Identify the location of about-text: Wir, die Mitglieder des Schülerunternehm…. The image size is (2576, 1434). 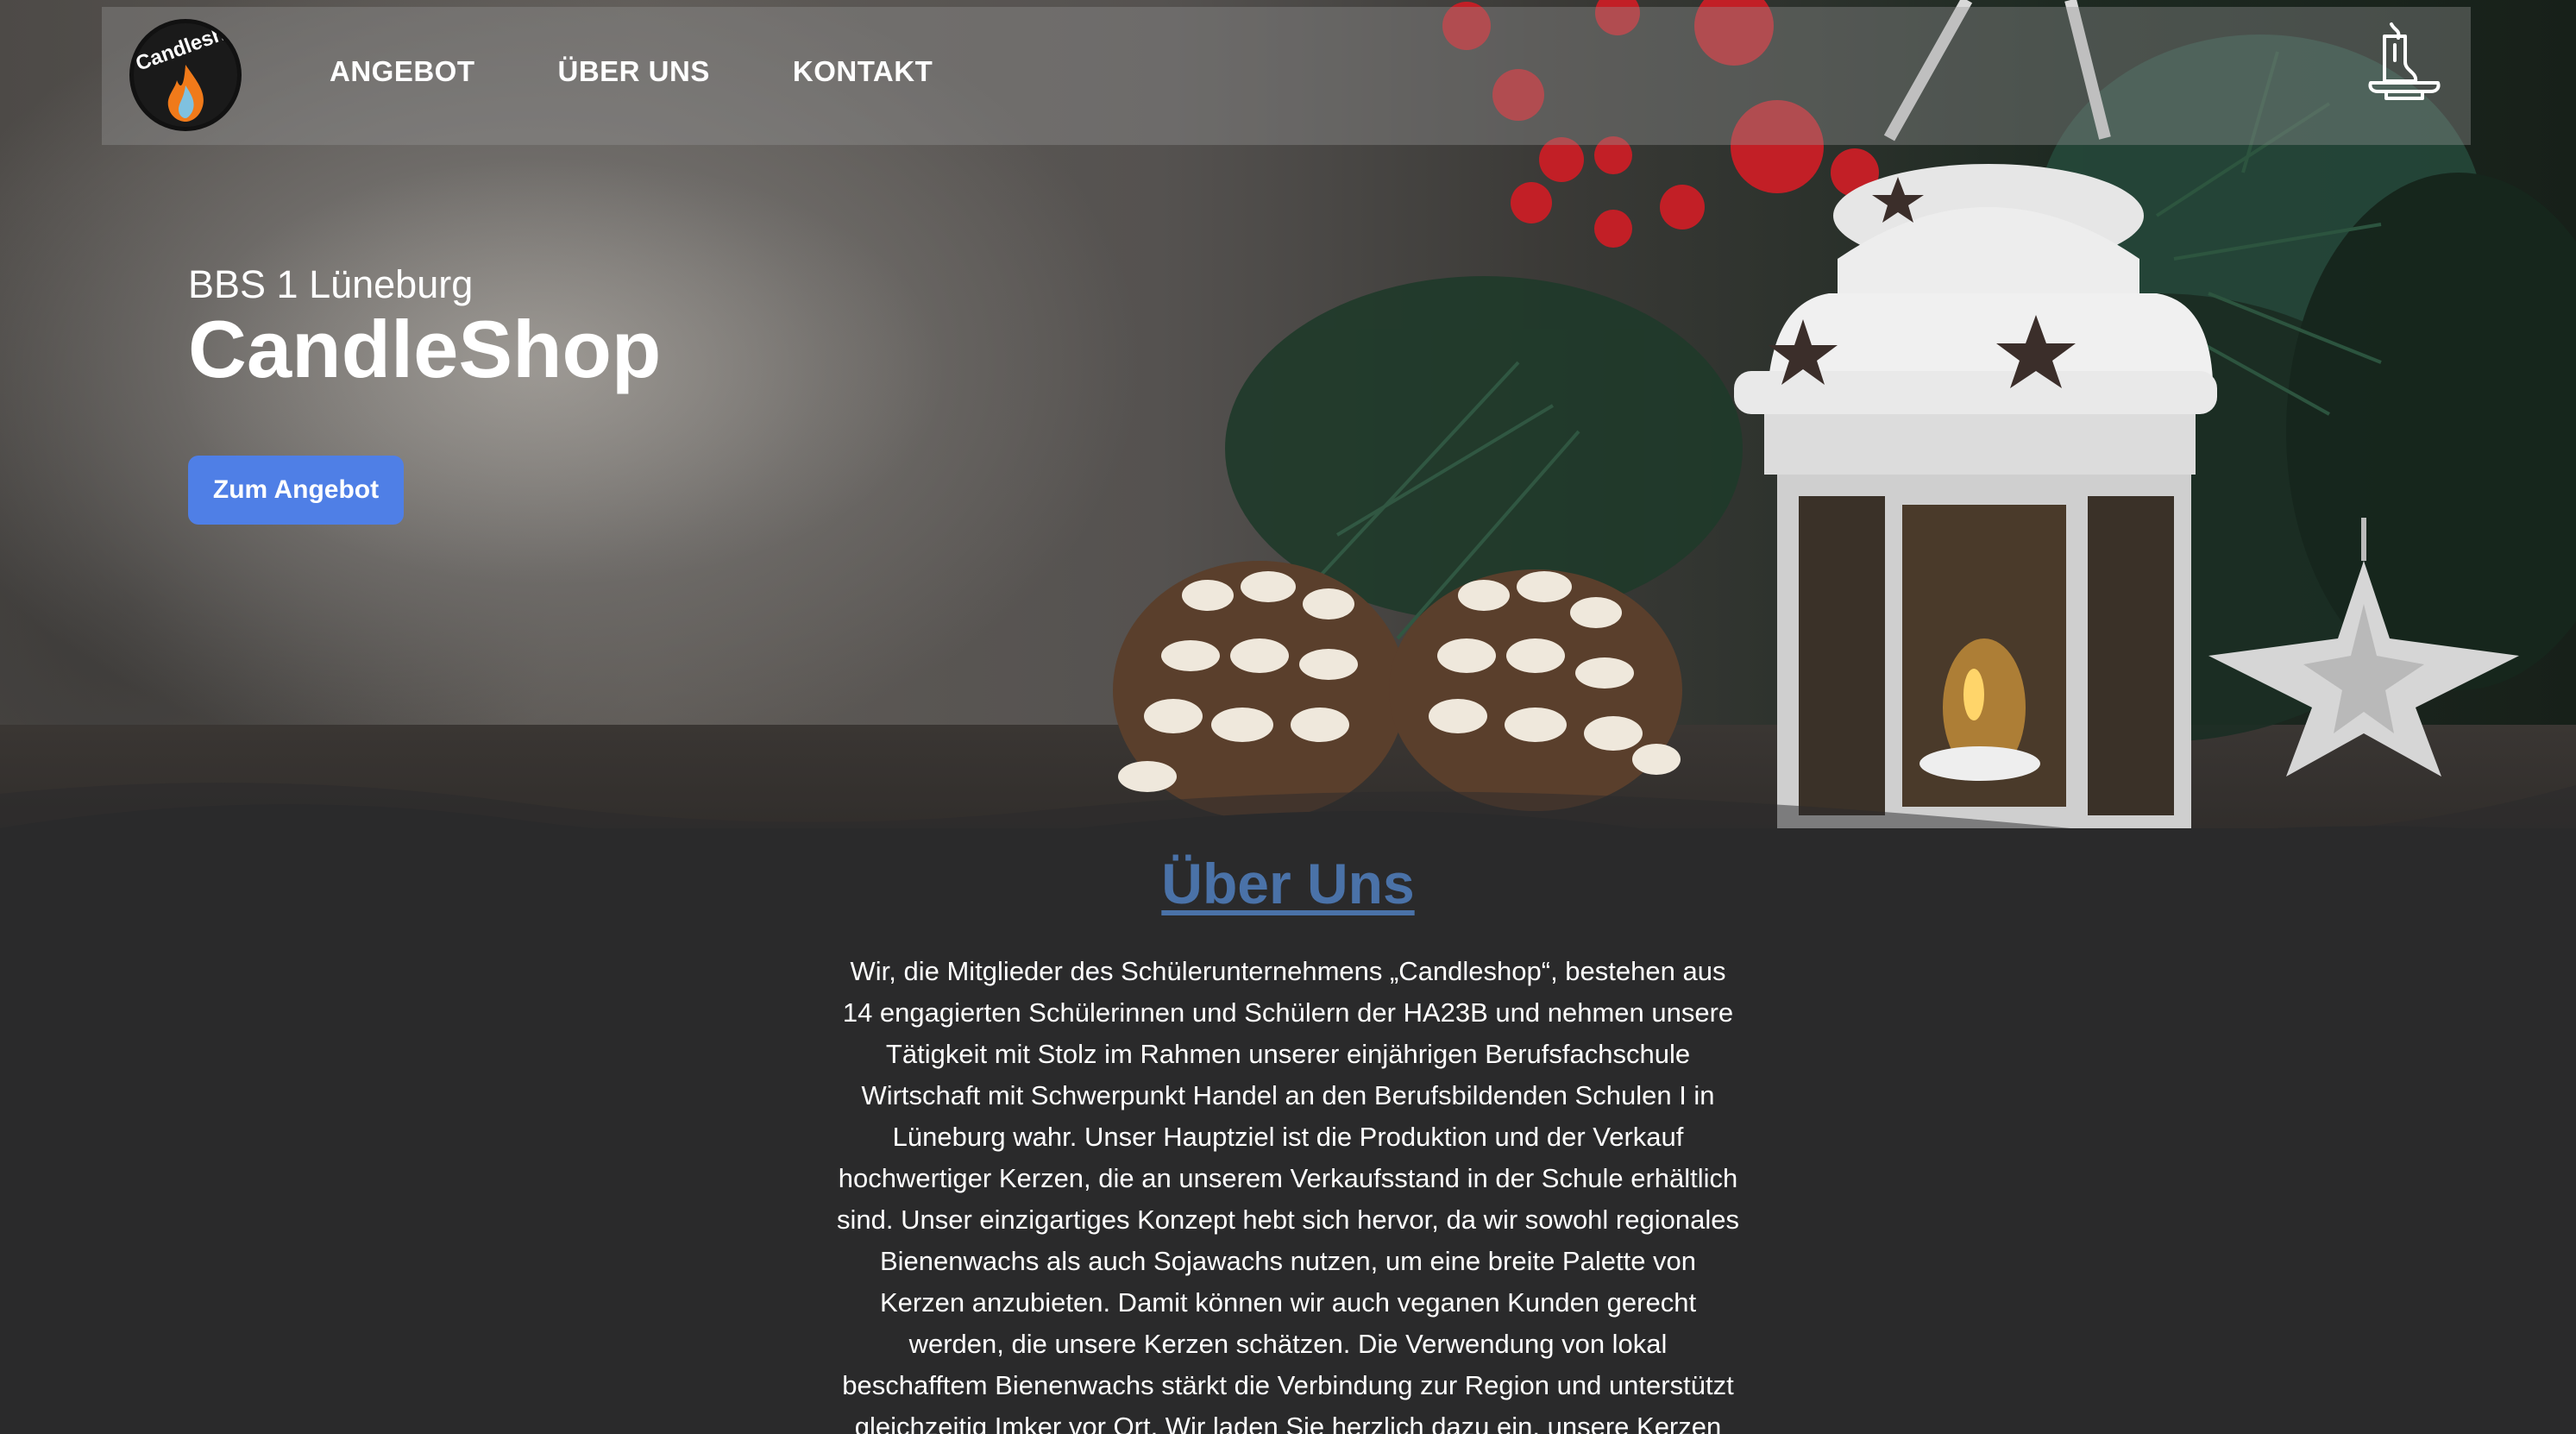
(1288, 1195).